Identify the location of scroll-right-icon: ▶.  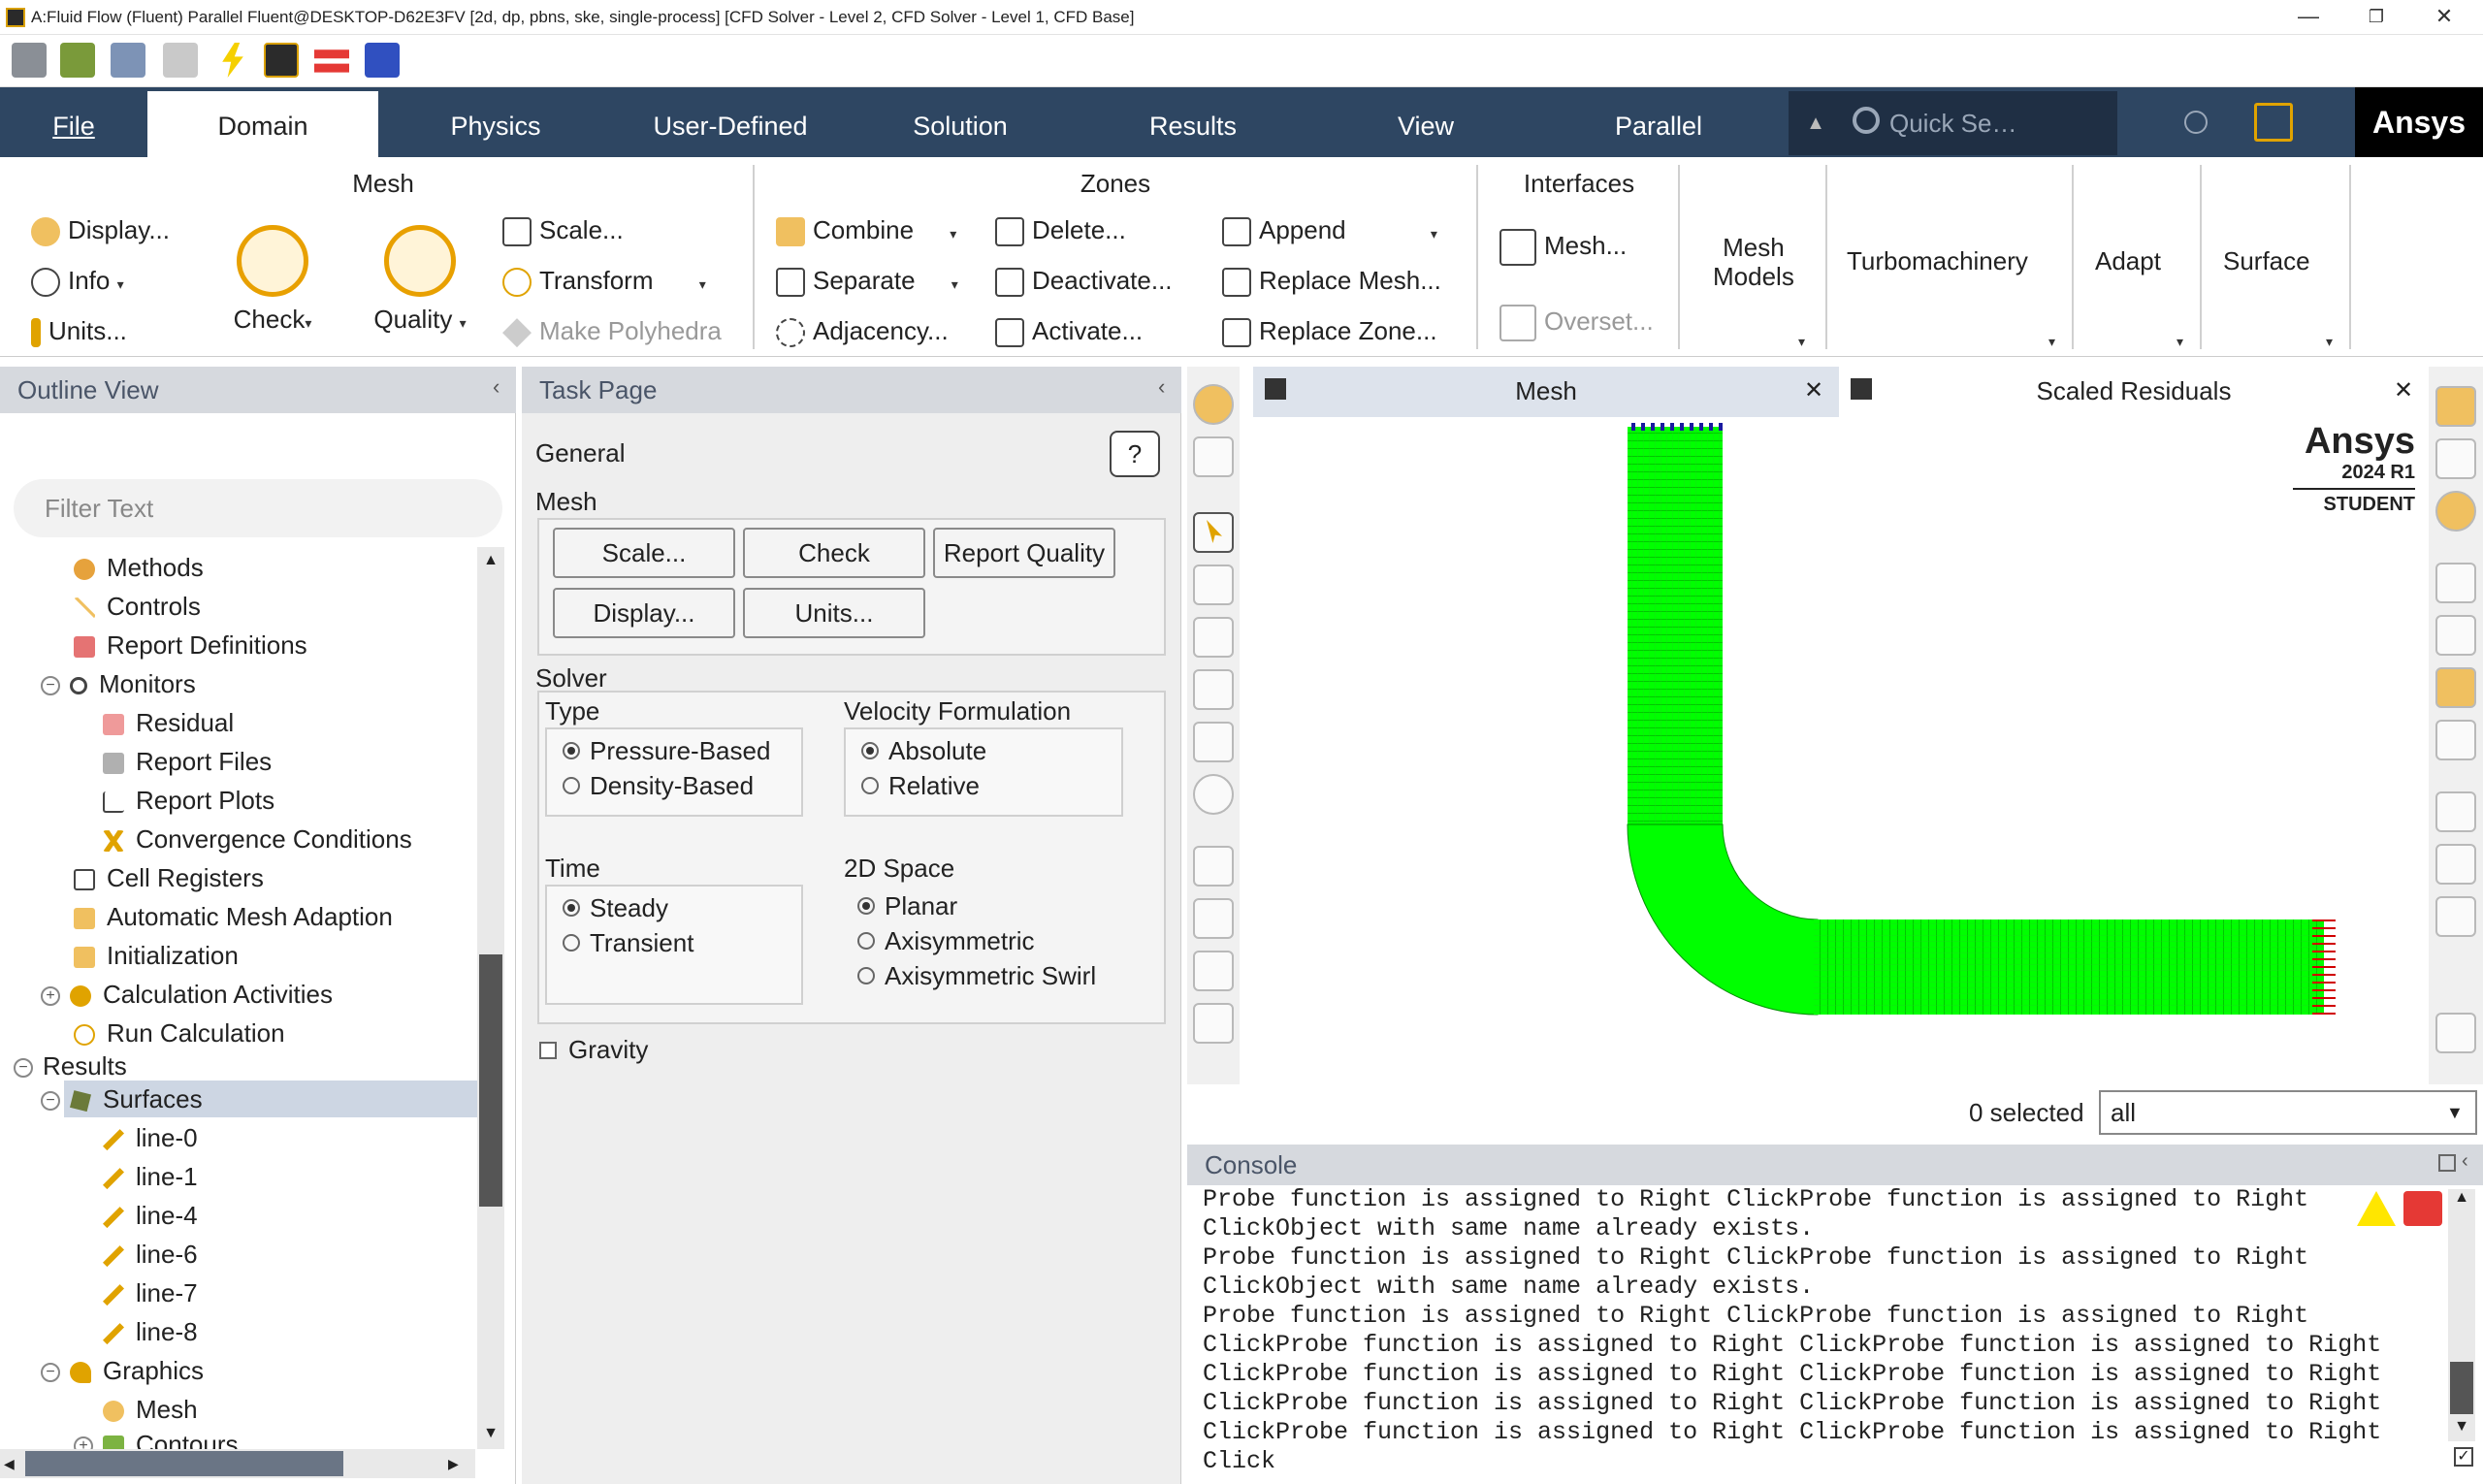
(458, 1463).